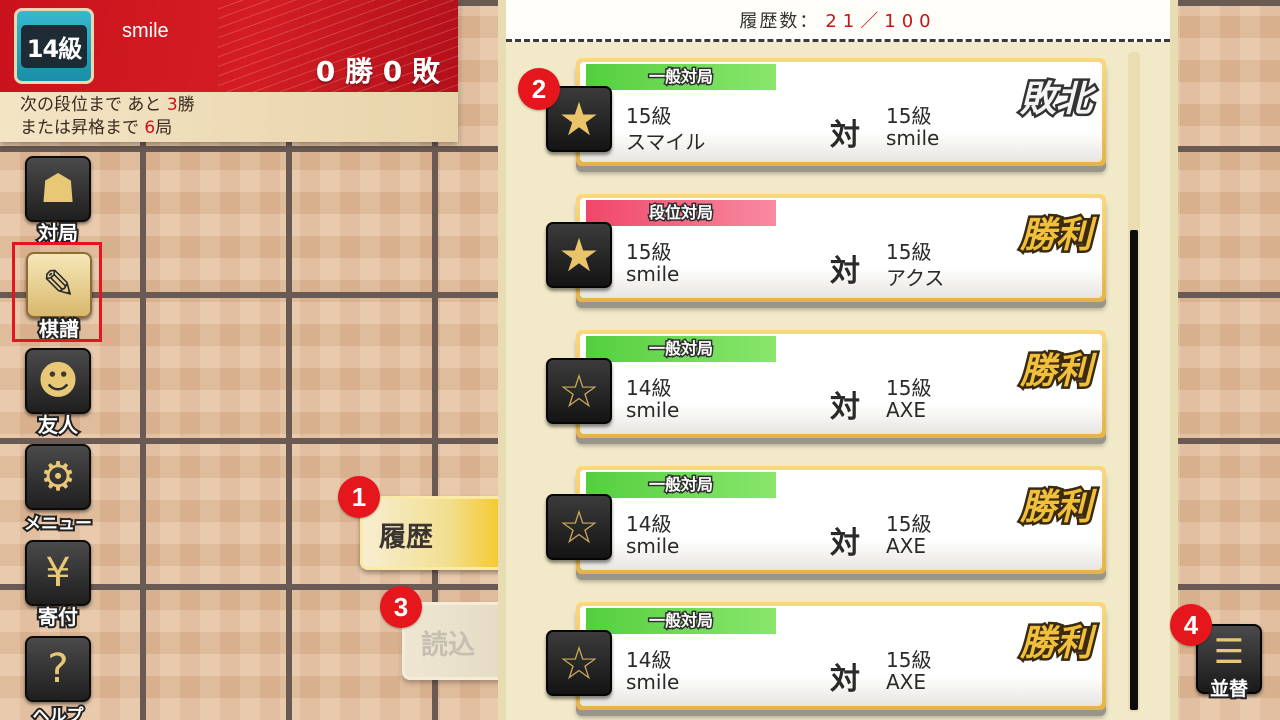  What do you see at coordinates (58, 477) in the screenshot?
I see `menu-gear-icon: ⚙` at bounding box center [58, 477].